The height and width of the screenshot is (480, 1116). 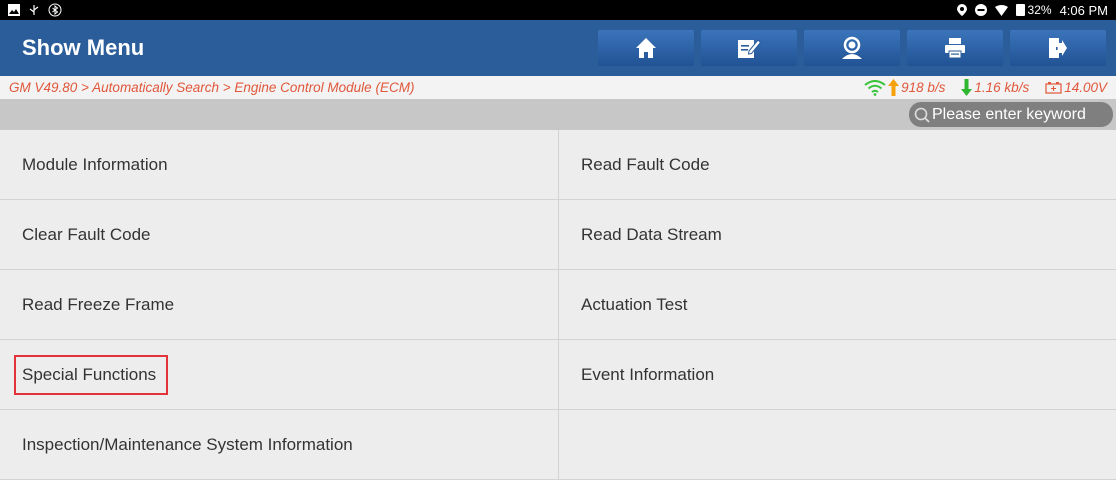 I want to click on menu-item-read-fault-code: Read Fault Code, so click(x=837, y=165).